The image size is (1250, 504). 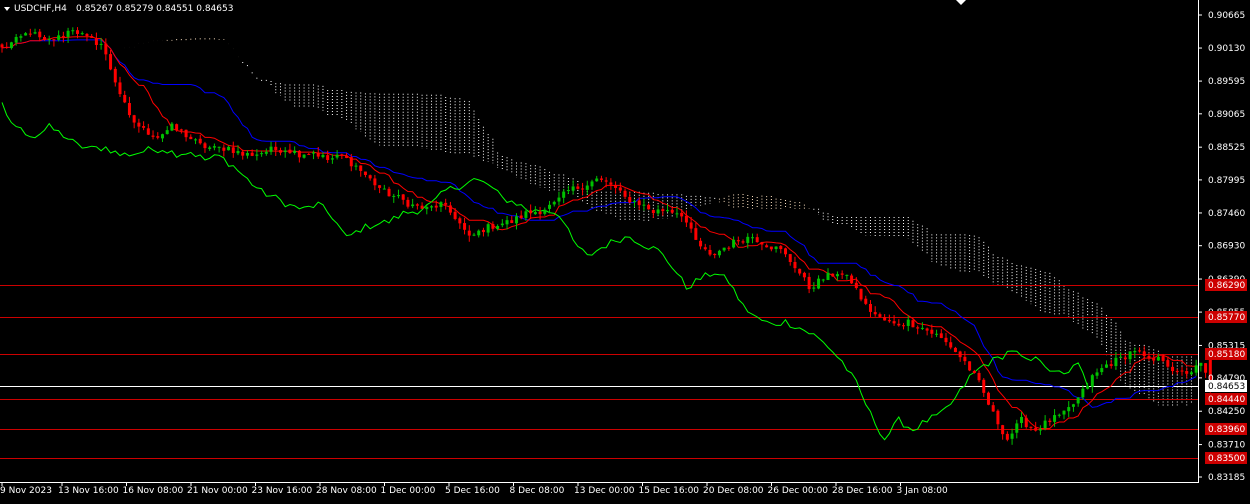 I want to click on time-tick-label: 8 Dec 08:00, so click(x=537, y=491).